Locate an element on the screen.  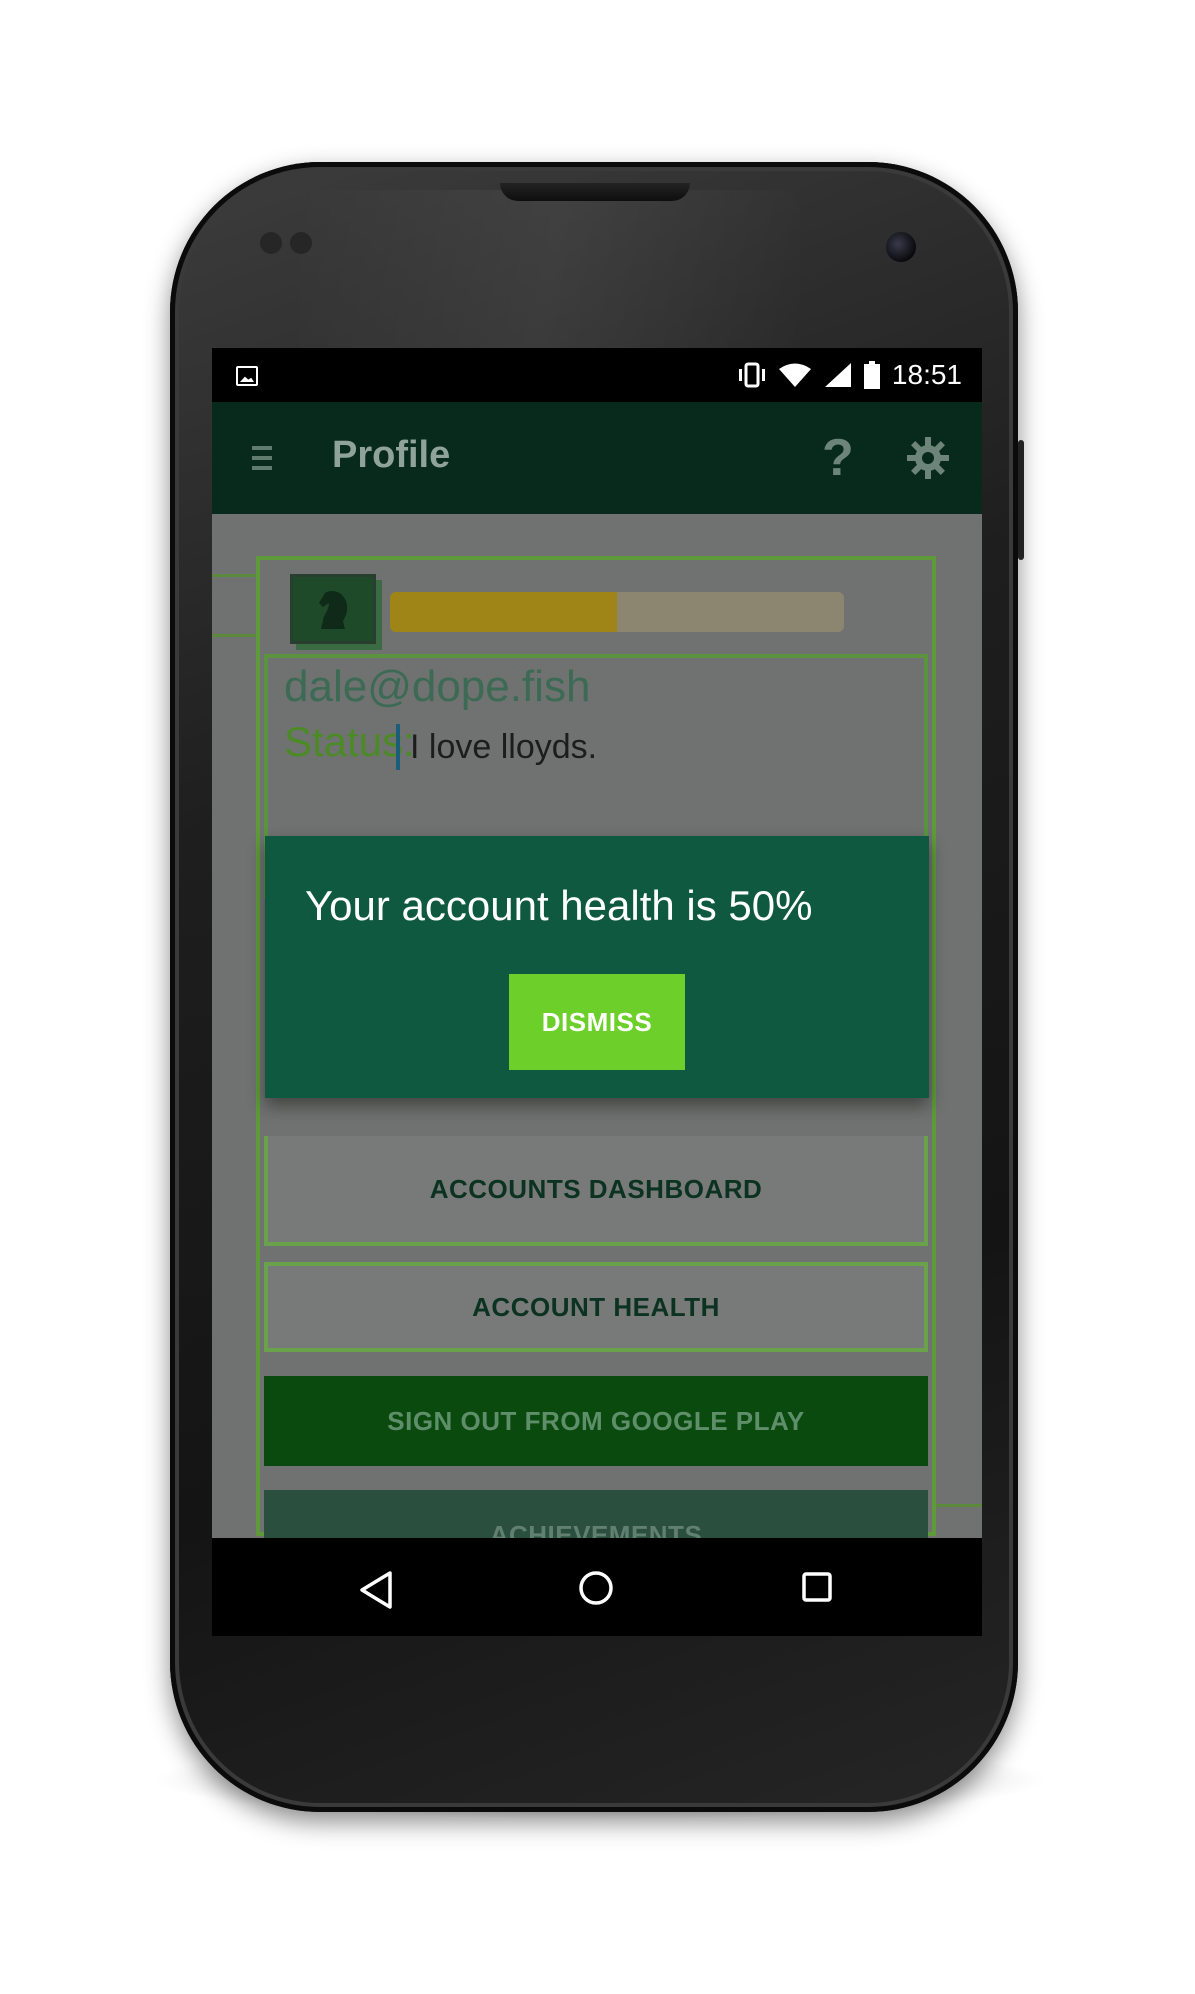
knight-avatar-icon is located at coordinates (333, 610).